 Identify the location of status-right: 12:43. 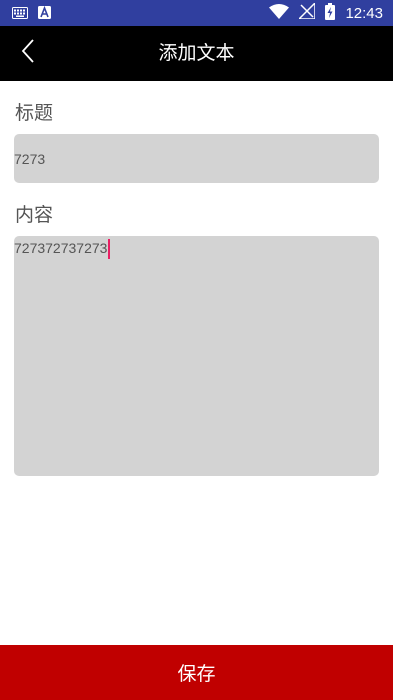
(326, 12).